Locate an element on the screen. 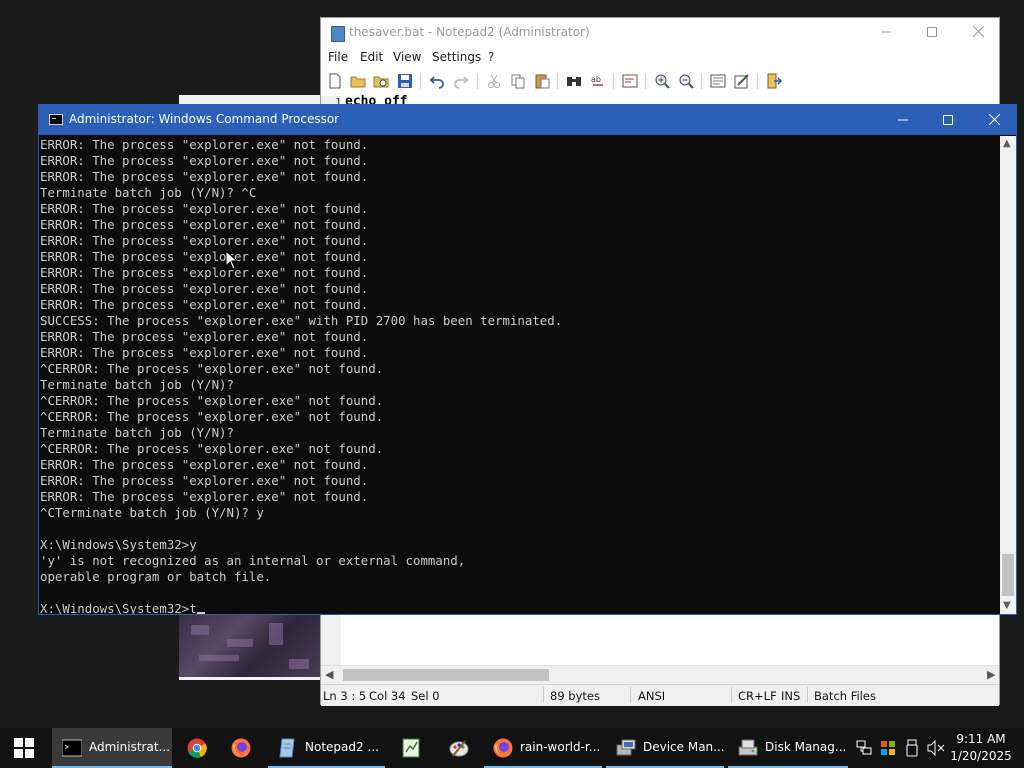 The height and width of the screenshot is (768, 1024). notepad2-toolbar: ab is located at coordinates (660, 82).